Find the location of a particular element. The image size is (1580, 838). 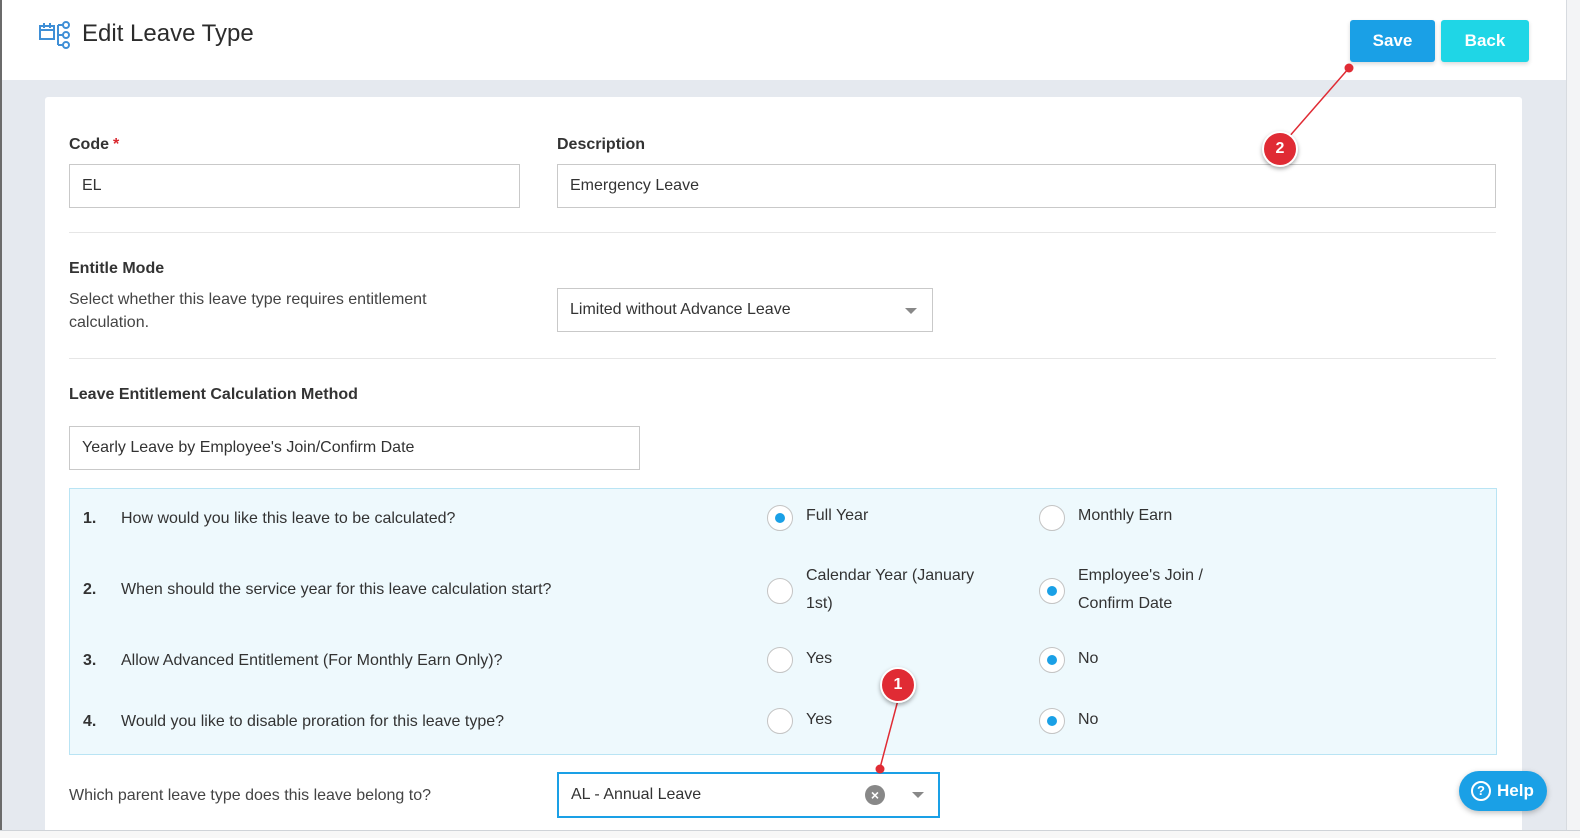

question-number: 2. is located at coordinates (90, 589).